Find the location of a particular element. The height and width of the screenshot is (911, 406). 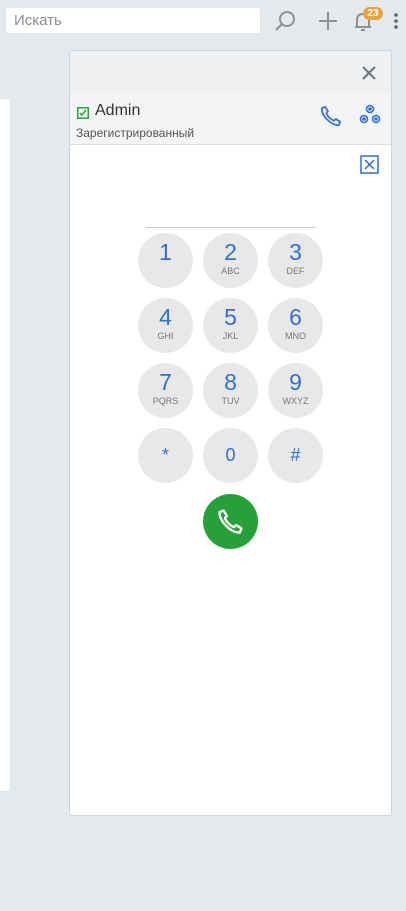

key-7: 7 PQRS is located at coordinates (165, 390).